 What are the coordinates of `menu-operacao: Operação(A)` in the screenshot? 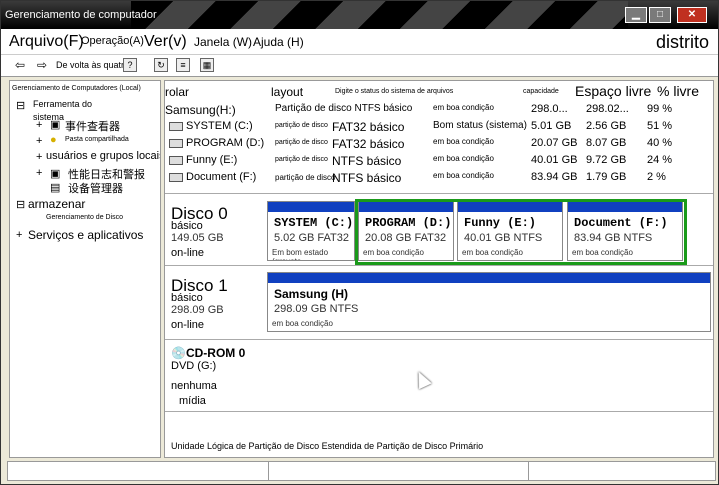 It's located at (112, 41).